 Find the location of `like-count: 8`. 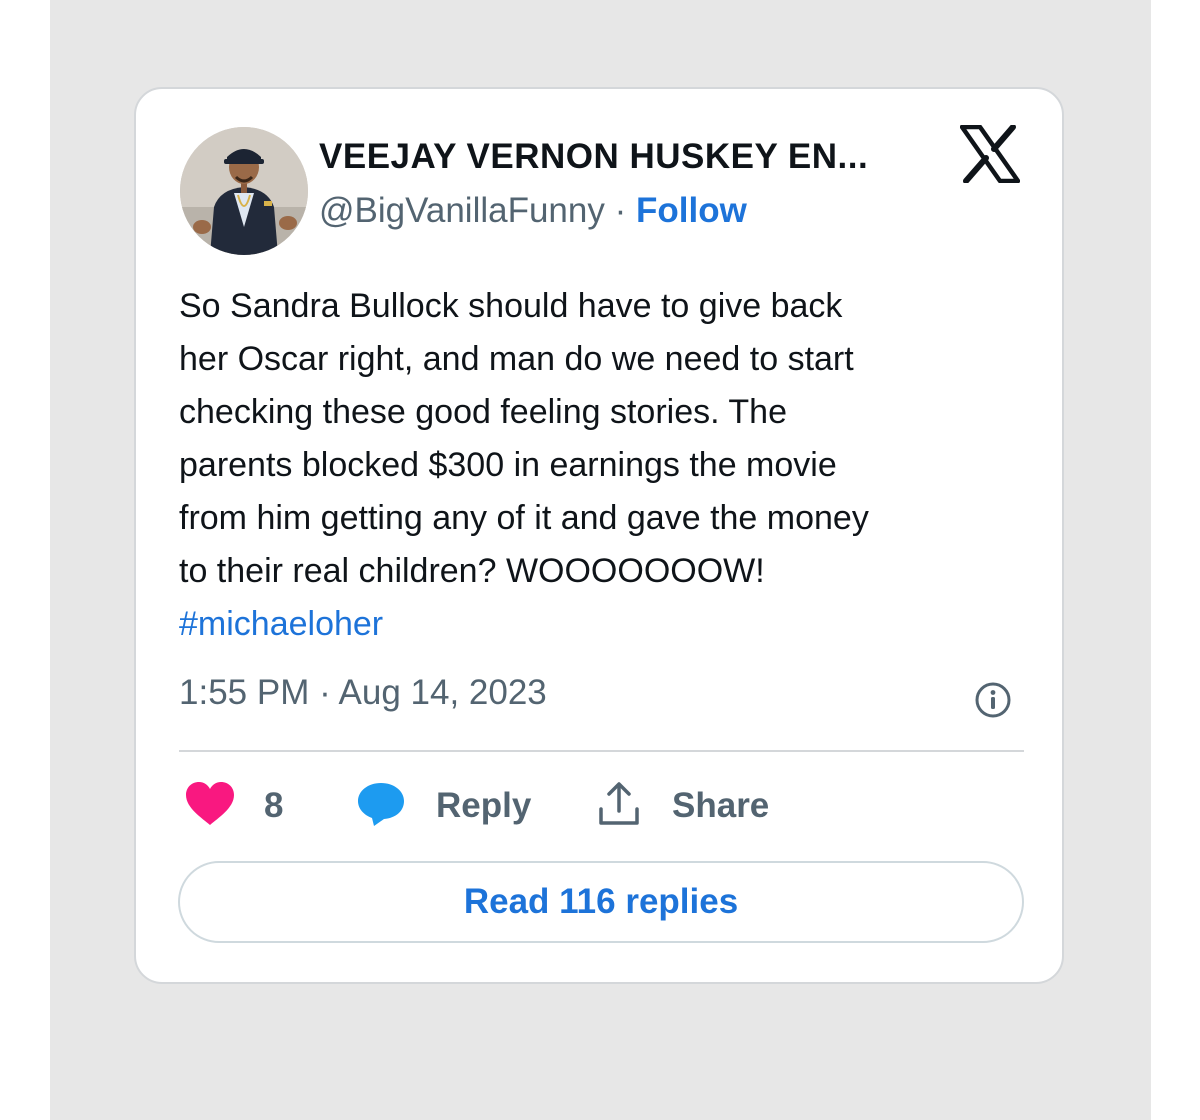

like-count: 8 is located at coordinates (274, 805).